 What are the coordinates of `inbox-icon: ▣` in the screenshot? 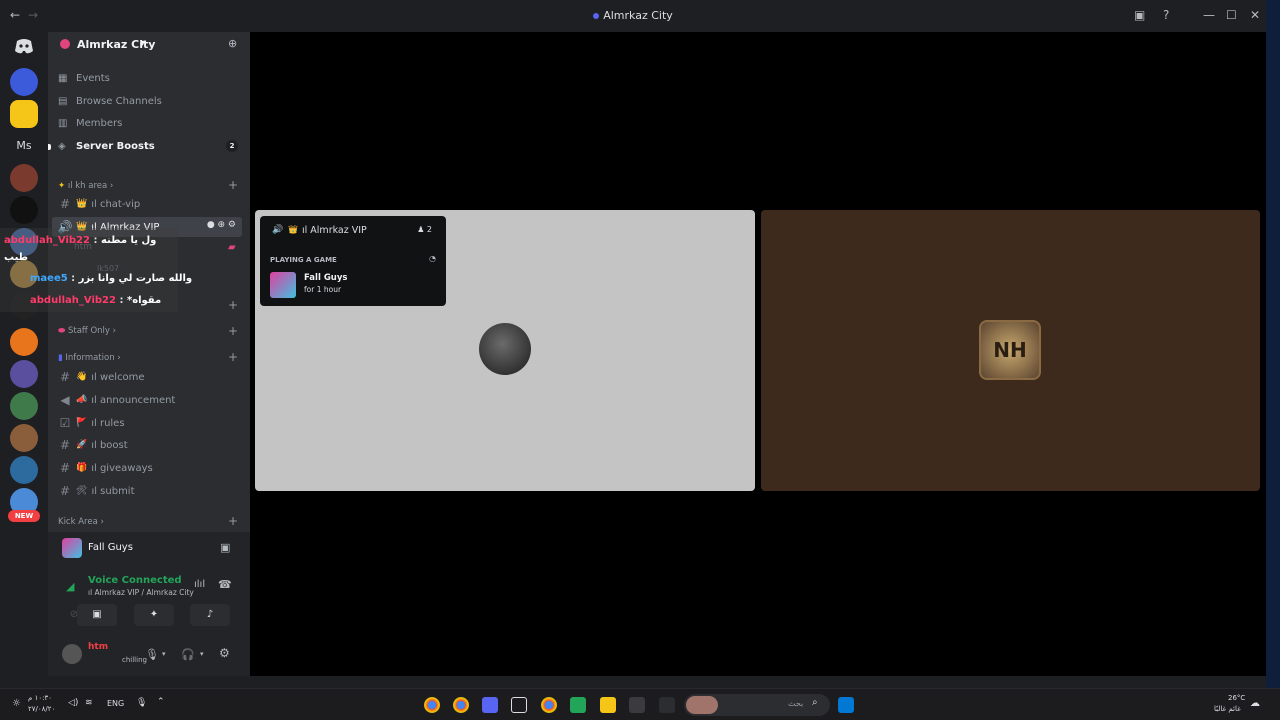 It's located at (1139, 15).